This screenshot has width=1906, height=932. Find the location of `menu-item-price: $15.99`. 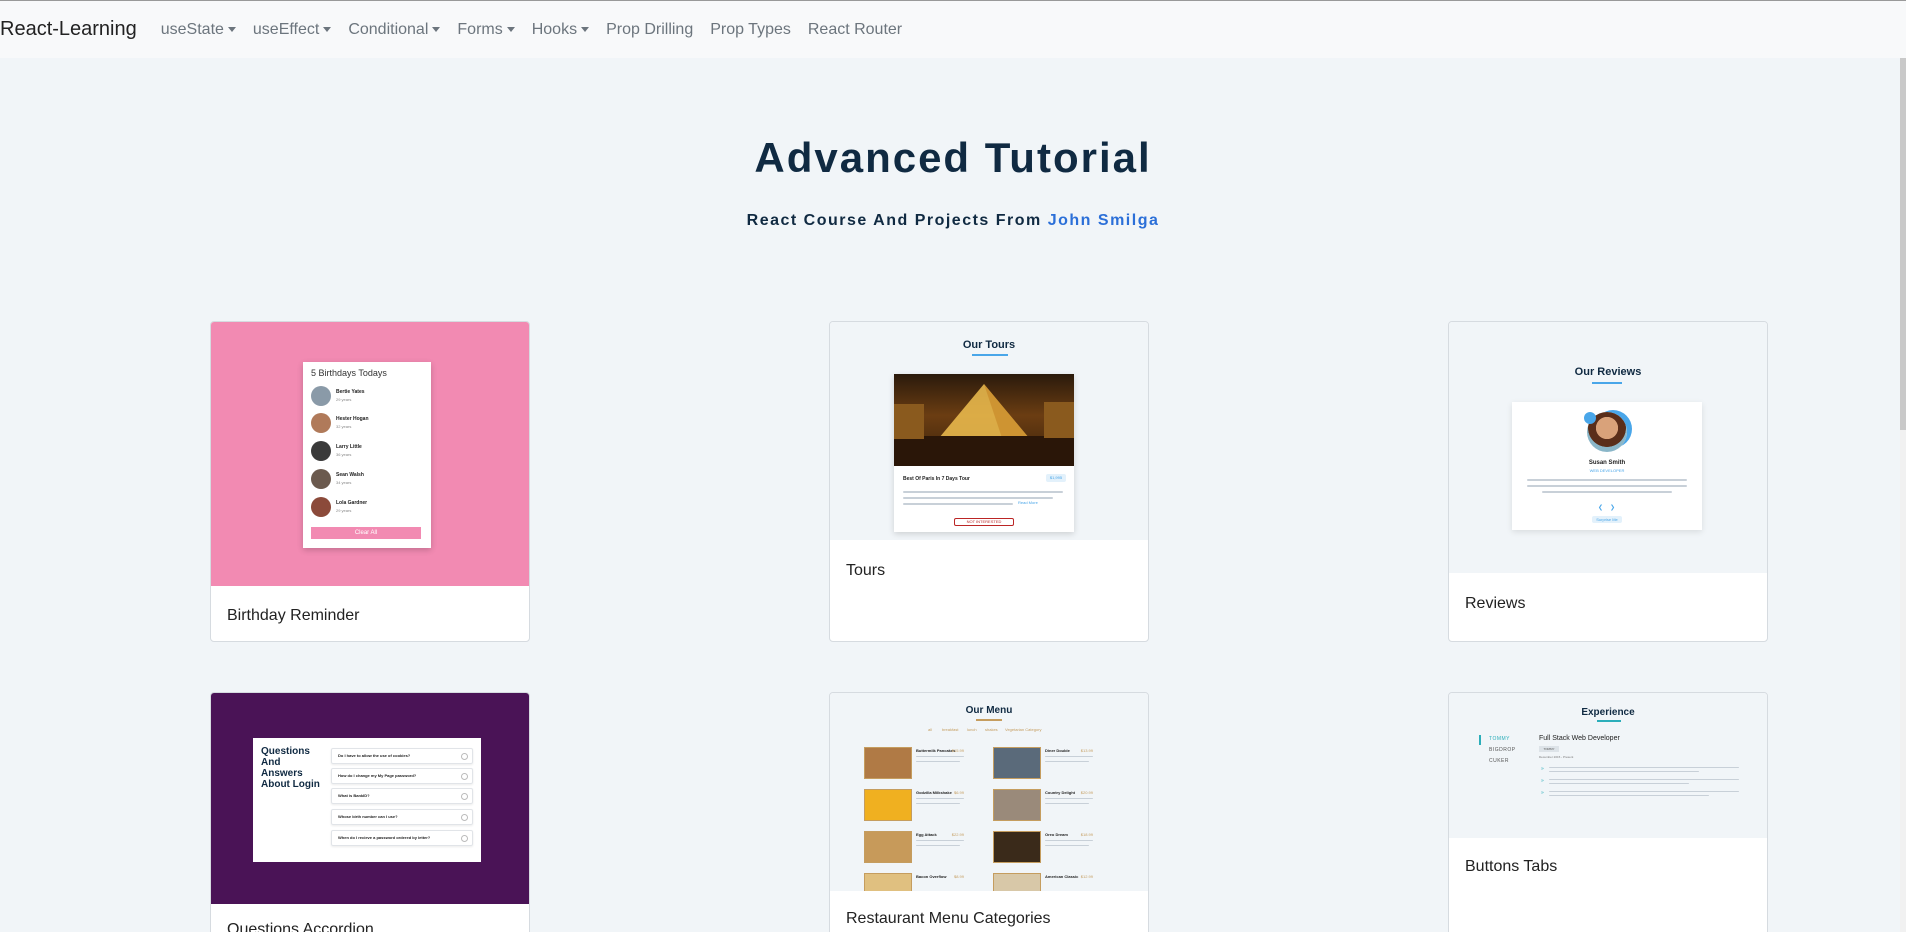

menu-item-price: $15.99 is located at coordinates (957, 750).